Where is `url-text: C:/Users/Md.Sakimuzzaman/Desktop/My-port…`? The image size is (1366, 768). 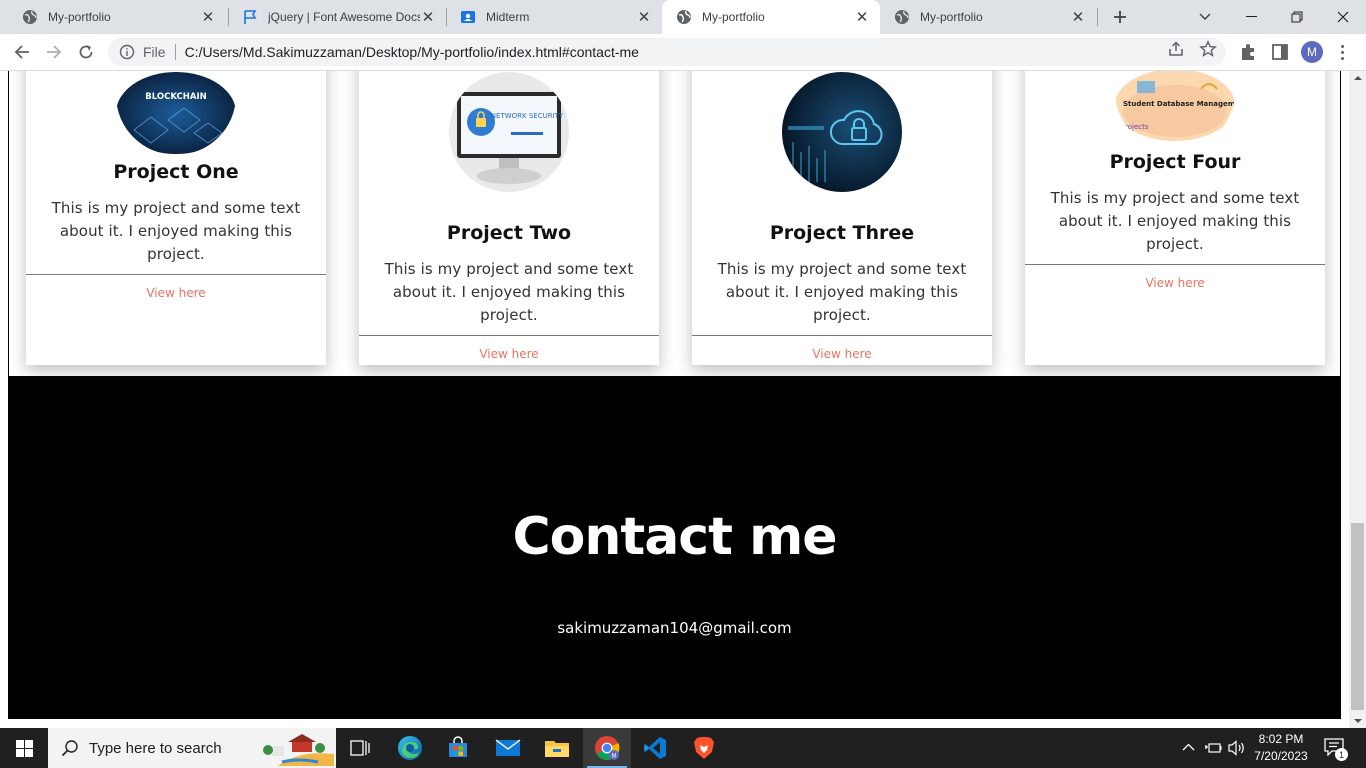
url-text: C:/Users/Md.Sakimuzzaman/Desktop/My-port… is located at coordinates (412, 52).